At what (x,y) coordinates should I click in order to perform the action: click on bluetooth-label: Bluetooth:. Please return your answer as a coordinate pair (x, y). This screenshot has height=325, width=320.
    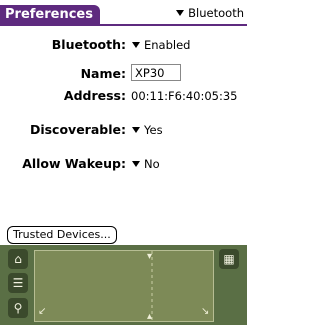
    Looking at the image, I should click on (88, 44).